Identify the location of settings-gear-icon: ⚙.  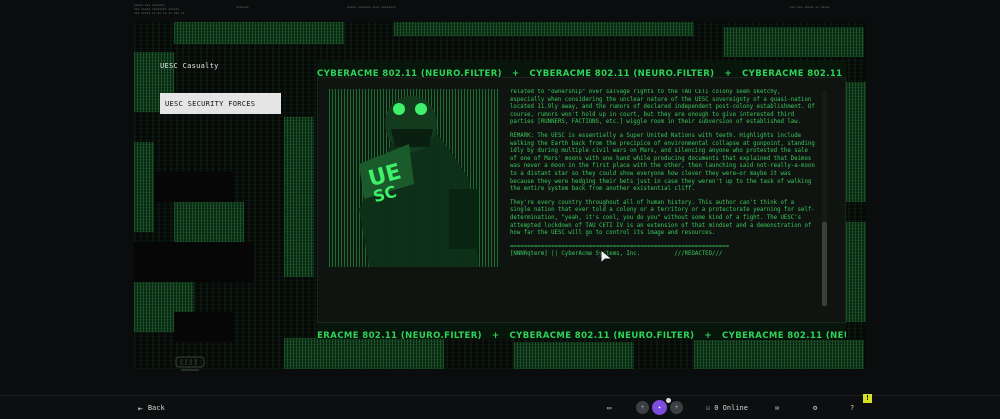
(815, 407).